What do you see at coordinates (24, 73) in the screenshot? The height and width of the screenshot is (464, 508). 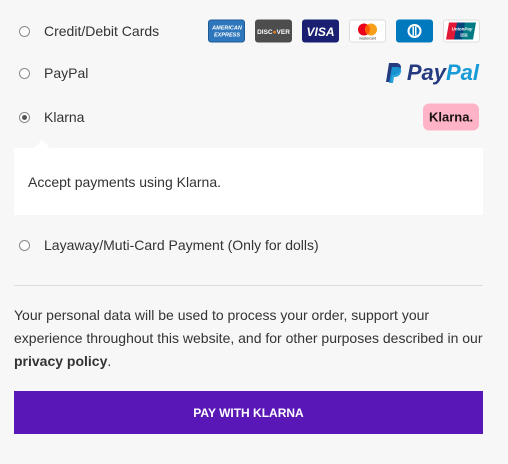 I see `paypal-radio` at bounding box center [24, 73].